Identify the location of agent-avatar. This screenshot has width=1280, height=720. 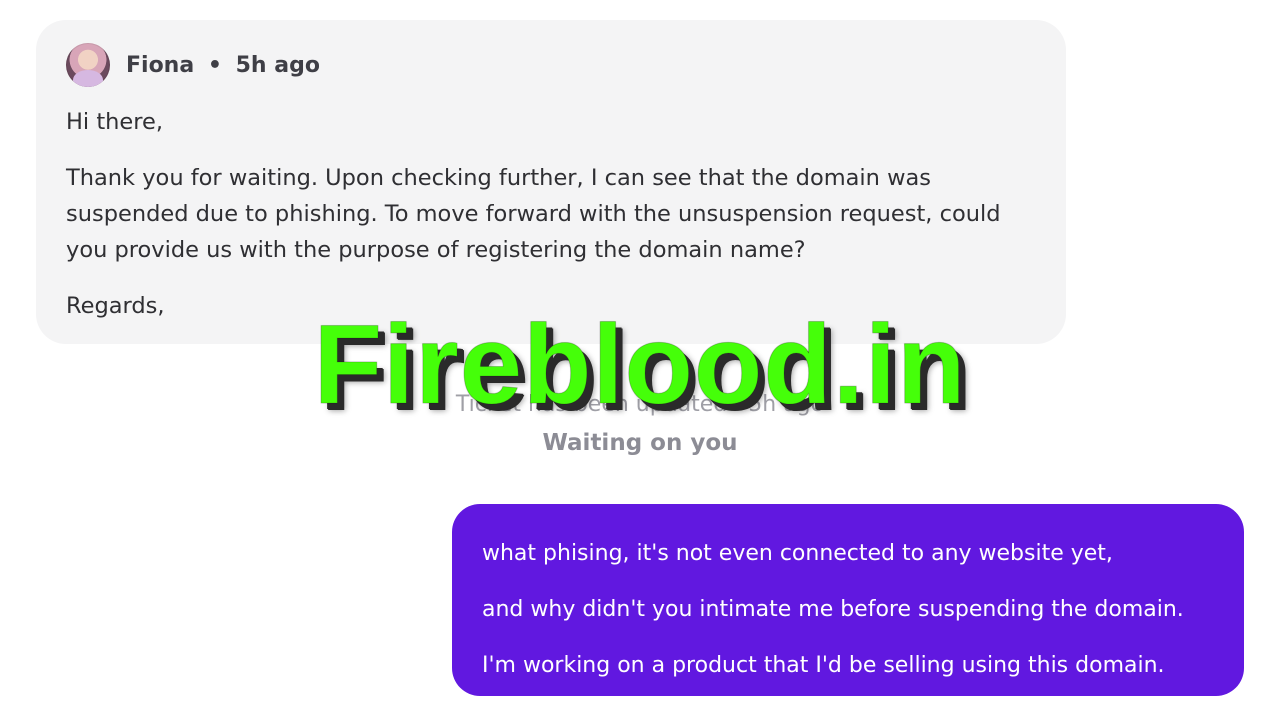
(88, 65).